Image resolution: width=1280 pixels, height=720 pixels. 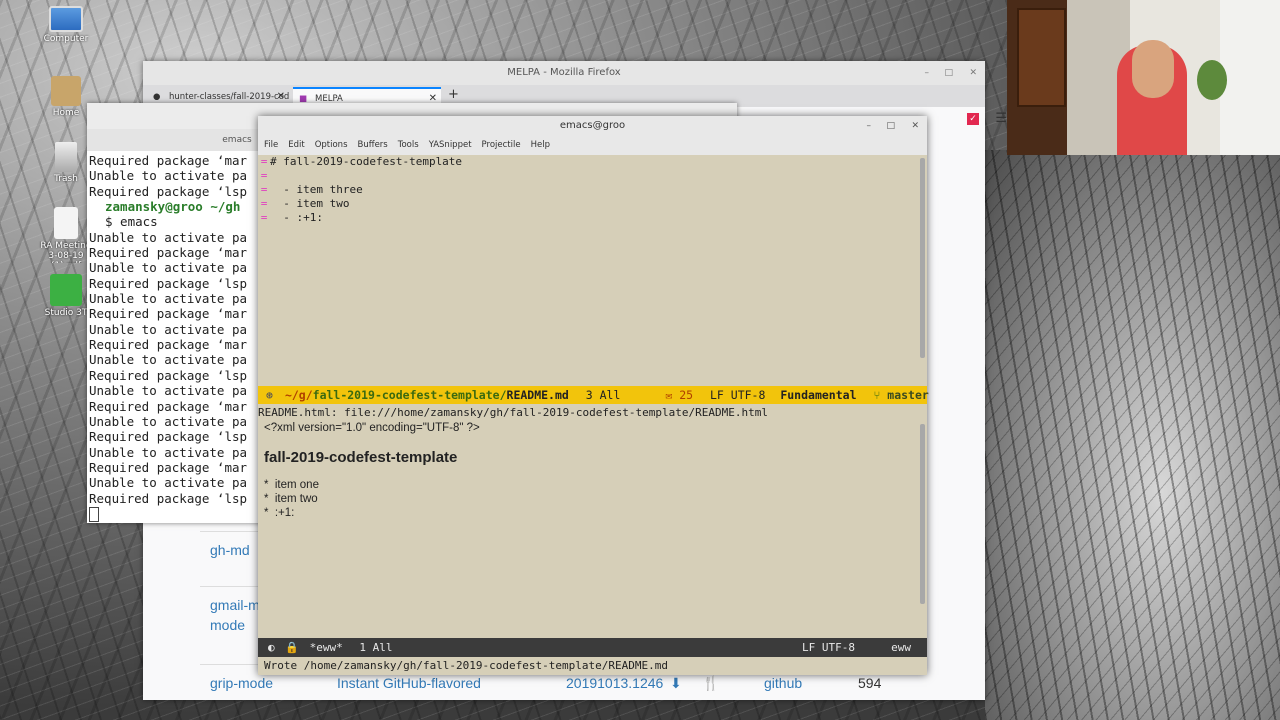 I want to click on mail-icon: ✉, so click(x=669, y=395).